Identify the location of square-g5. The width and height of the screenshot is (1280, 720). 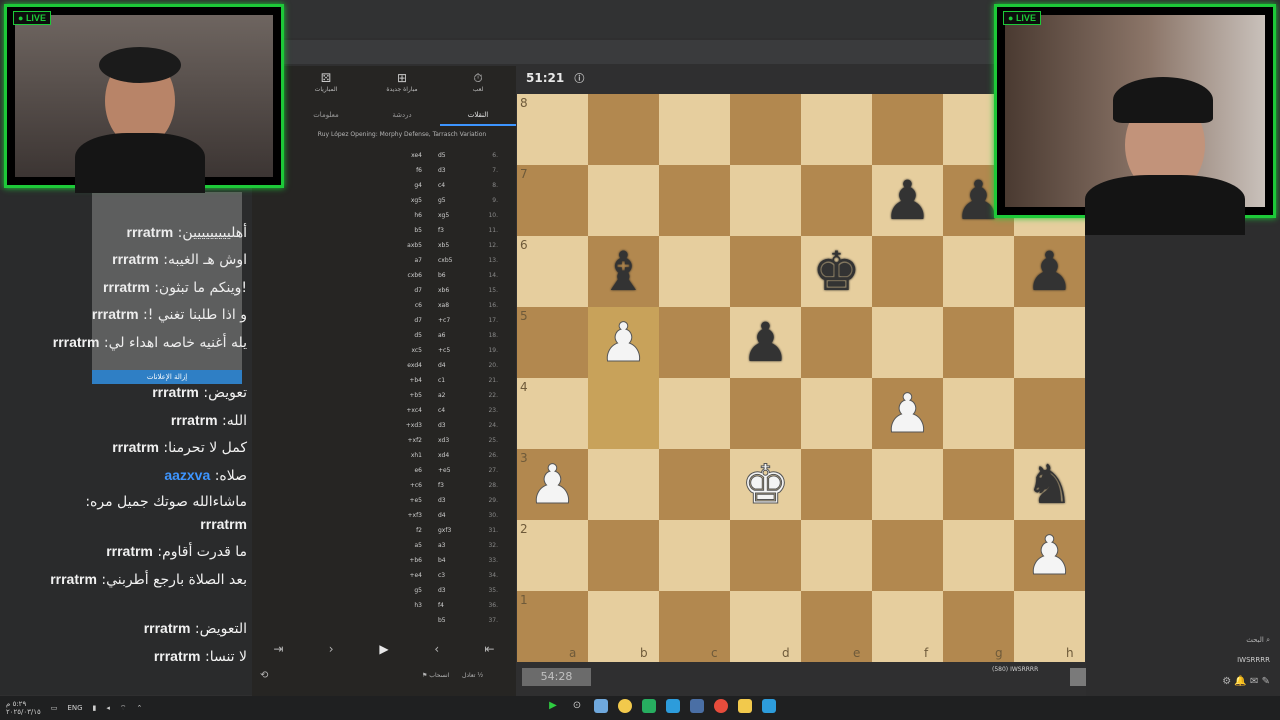
(978, 342).